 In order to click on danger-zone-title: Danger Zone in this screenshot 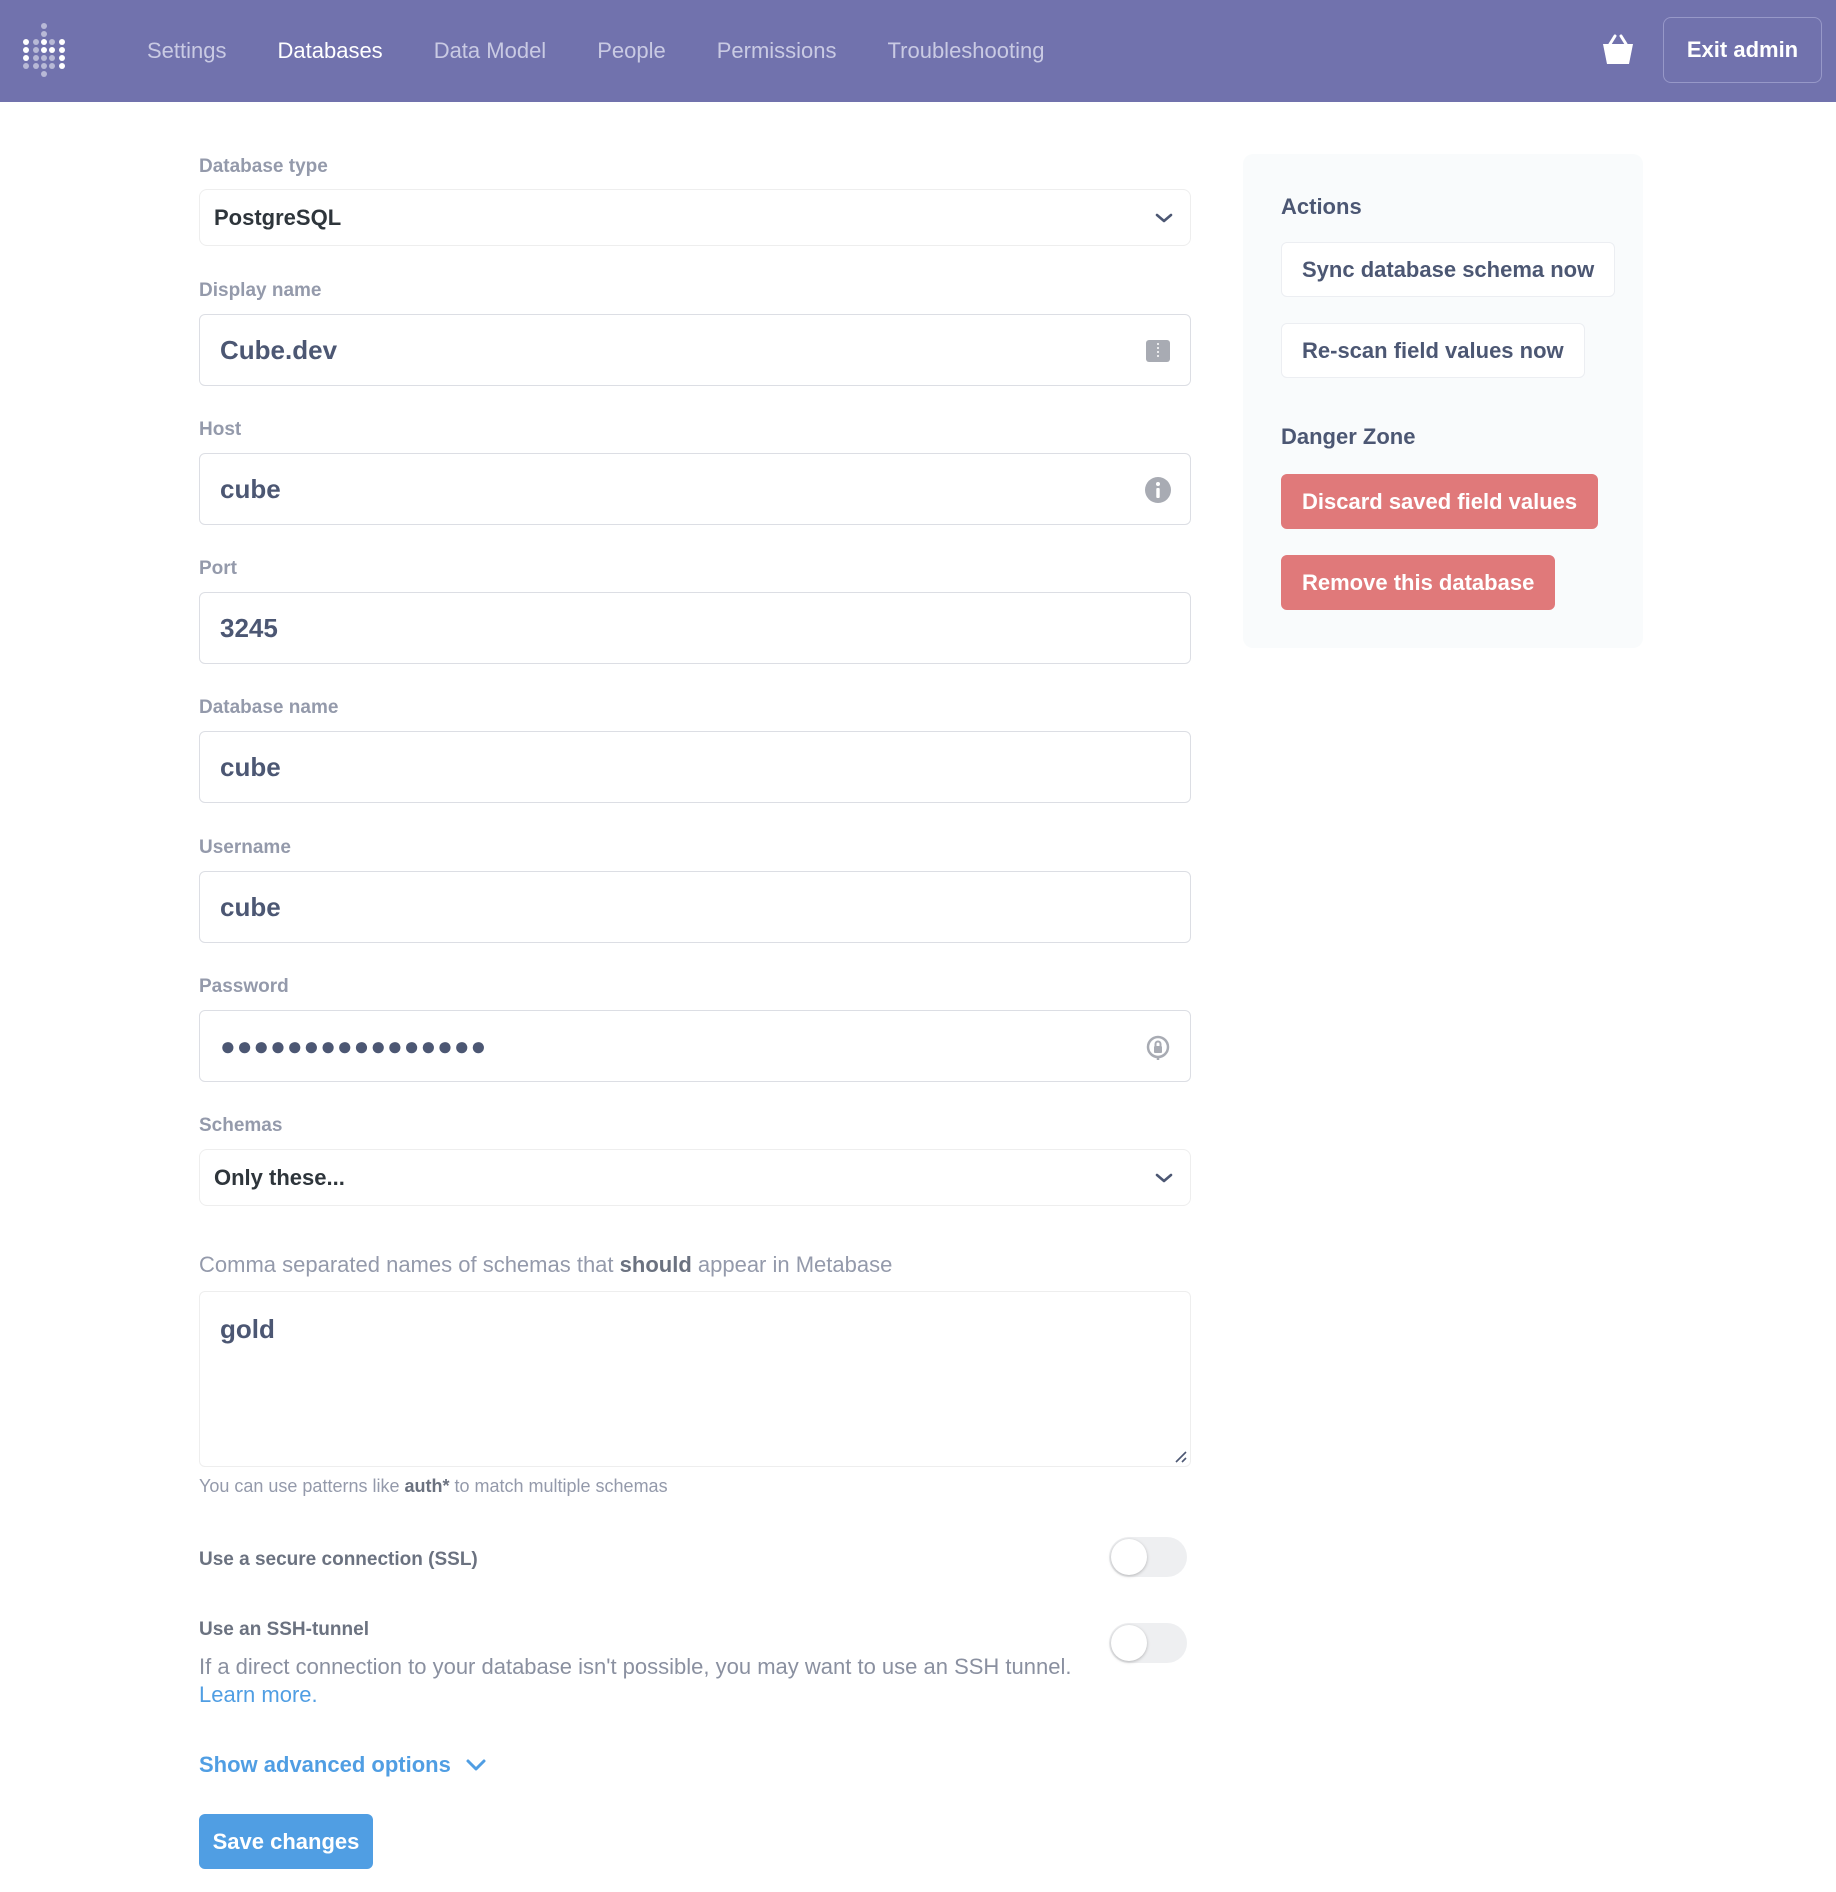, I will do `click(1348, 436)`.